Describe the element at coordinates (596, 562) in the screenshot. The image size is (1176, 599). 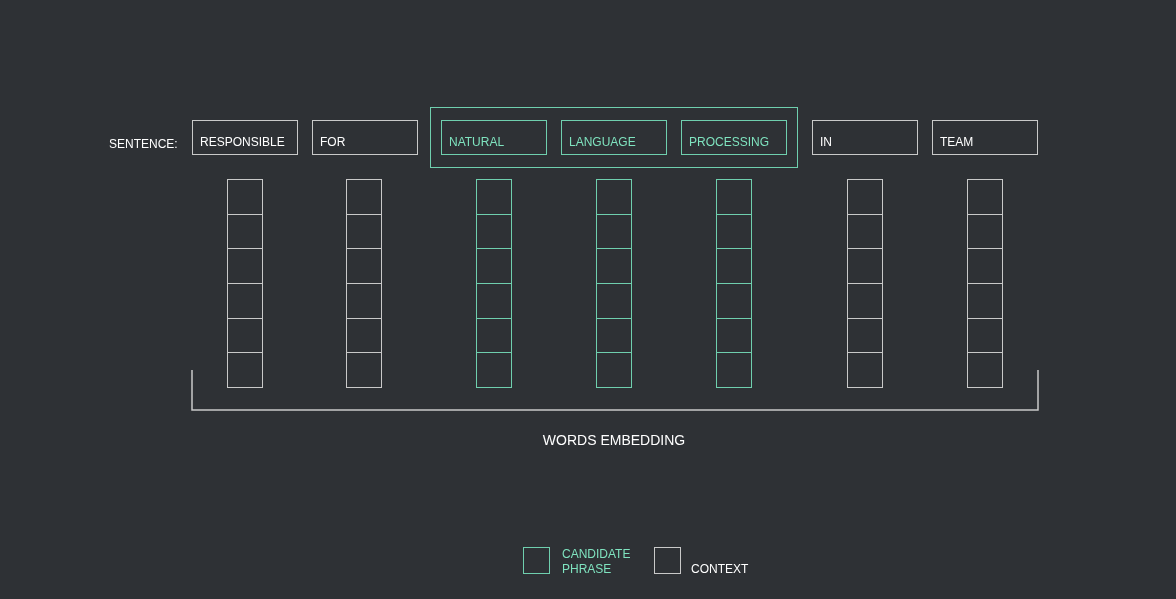
I see `legend-label: CANDIDATE PHRASE` at that location.